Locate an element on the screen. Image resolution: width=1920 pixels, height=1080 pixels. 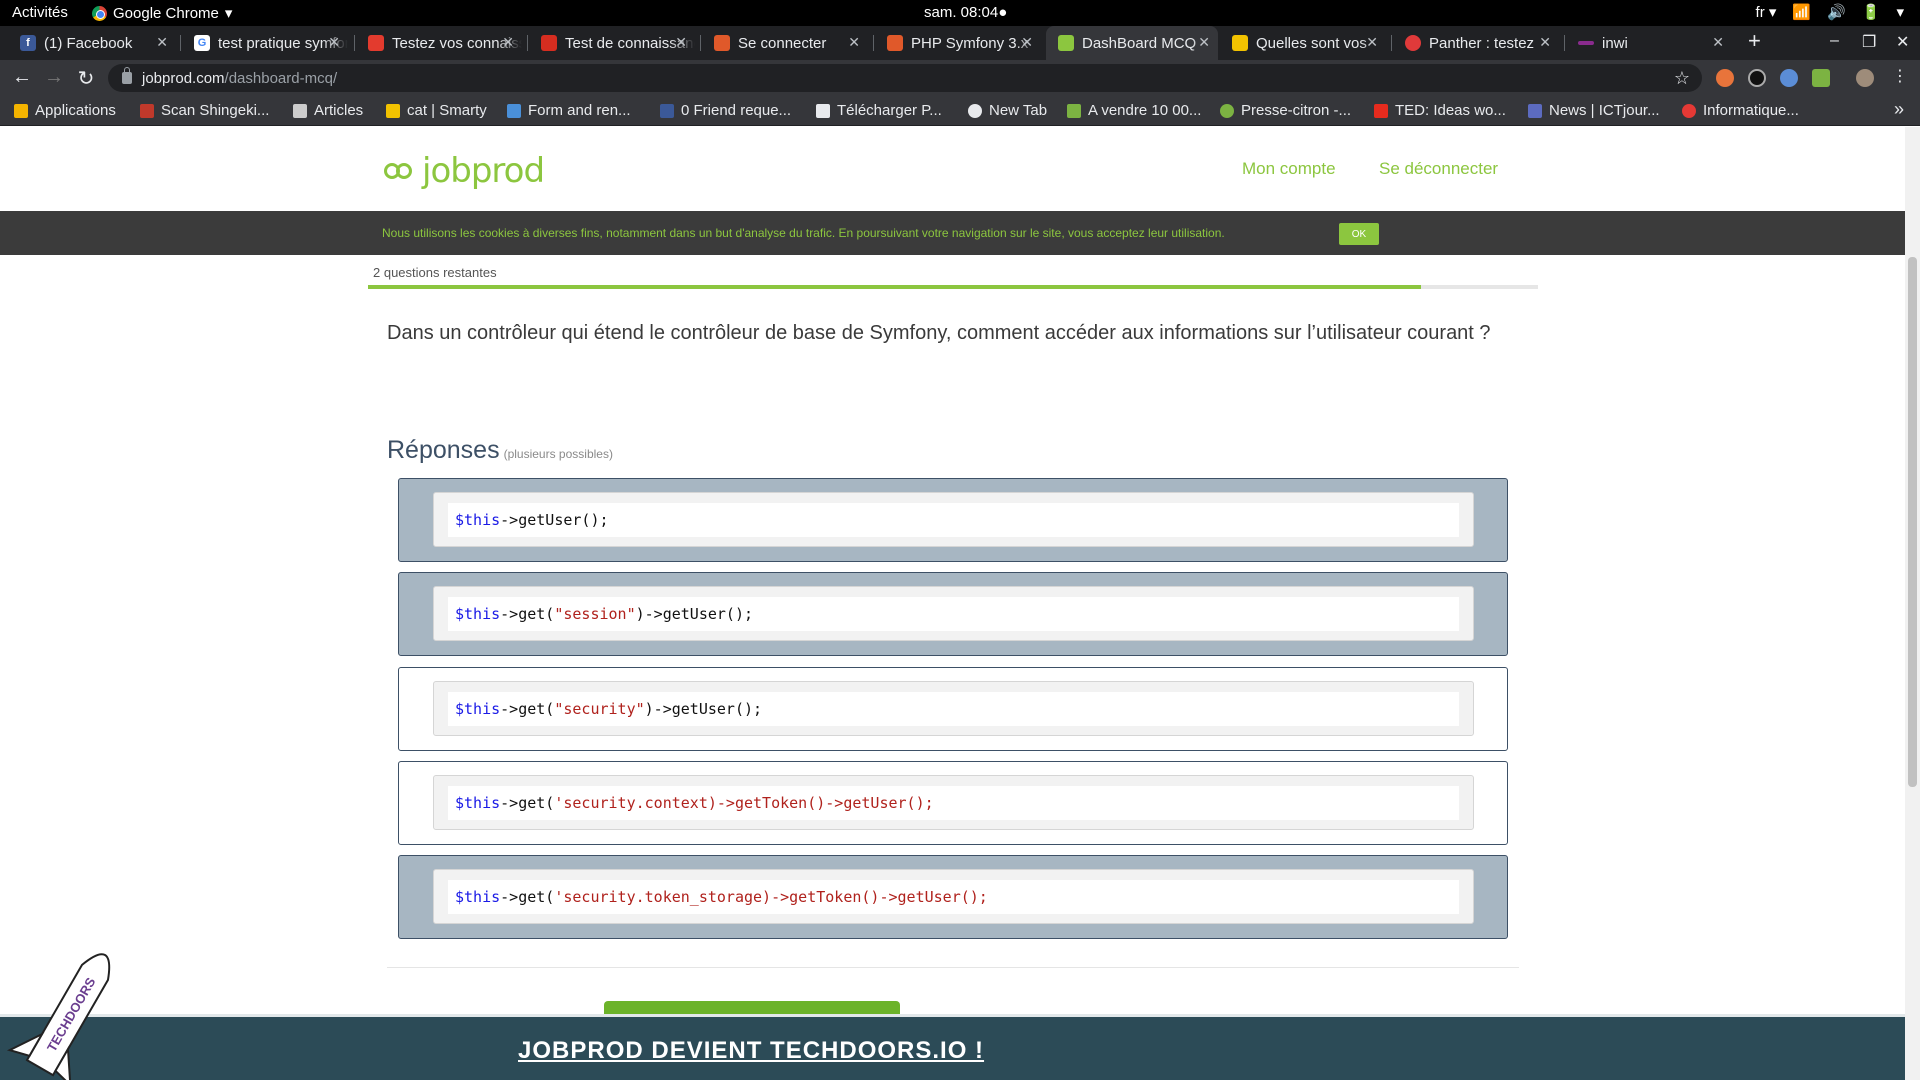
system-tray: fr ▾ 📶 🔊 🔋 ▾ is located at coordinates (1830, 12).